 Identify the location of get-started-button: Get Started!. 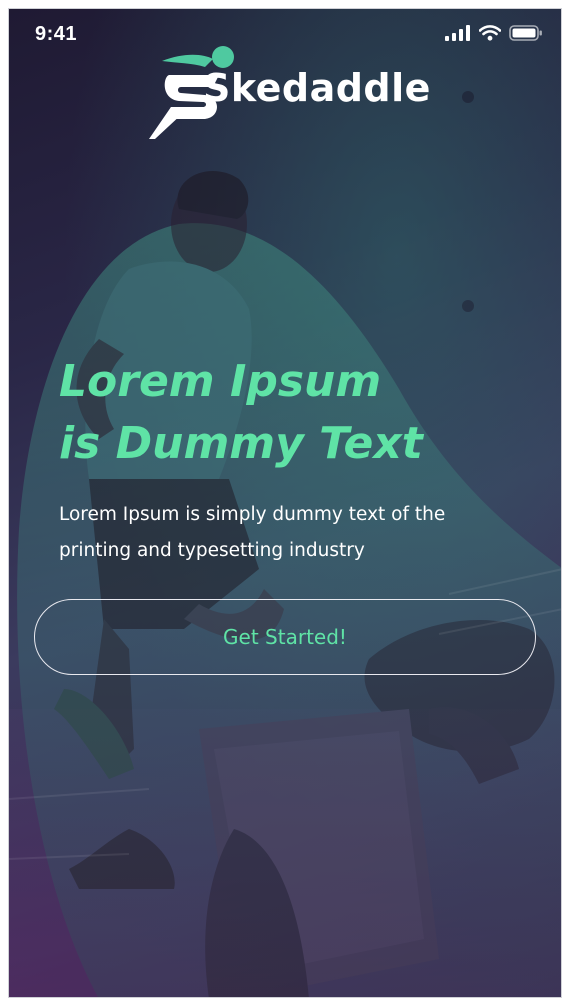
(285, 637).